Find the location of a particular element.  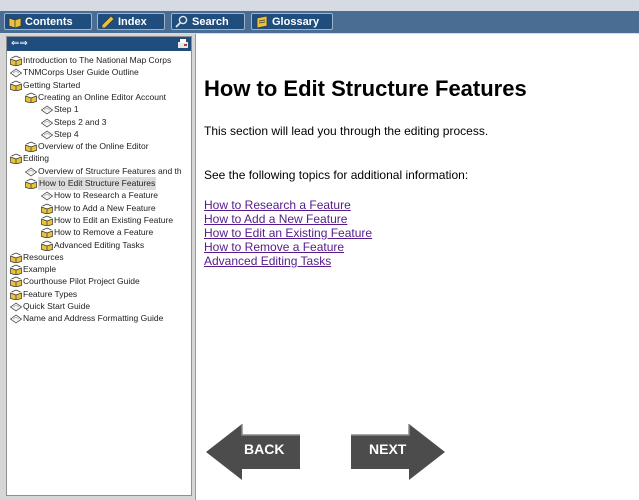

tab-contents-label: Contents is located at coordinates (49, 22).